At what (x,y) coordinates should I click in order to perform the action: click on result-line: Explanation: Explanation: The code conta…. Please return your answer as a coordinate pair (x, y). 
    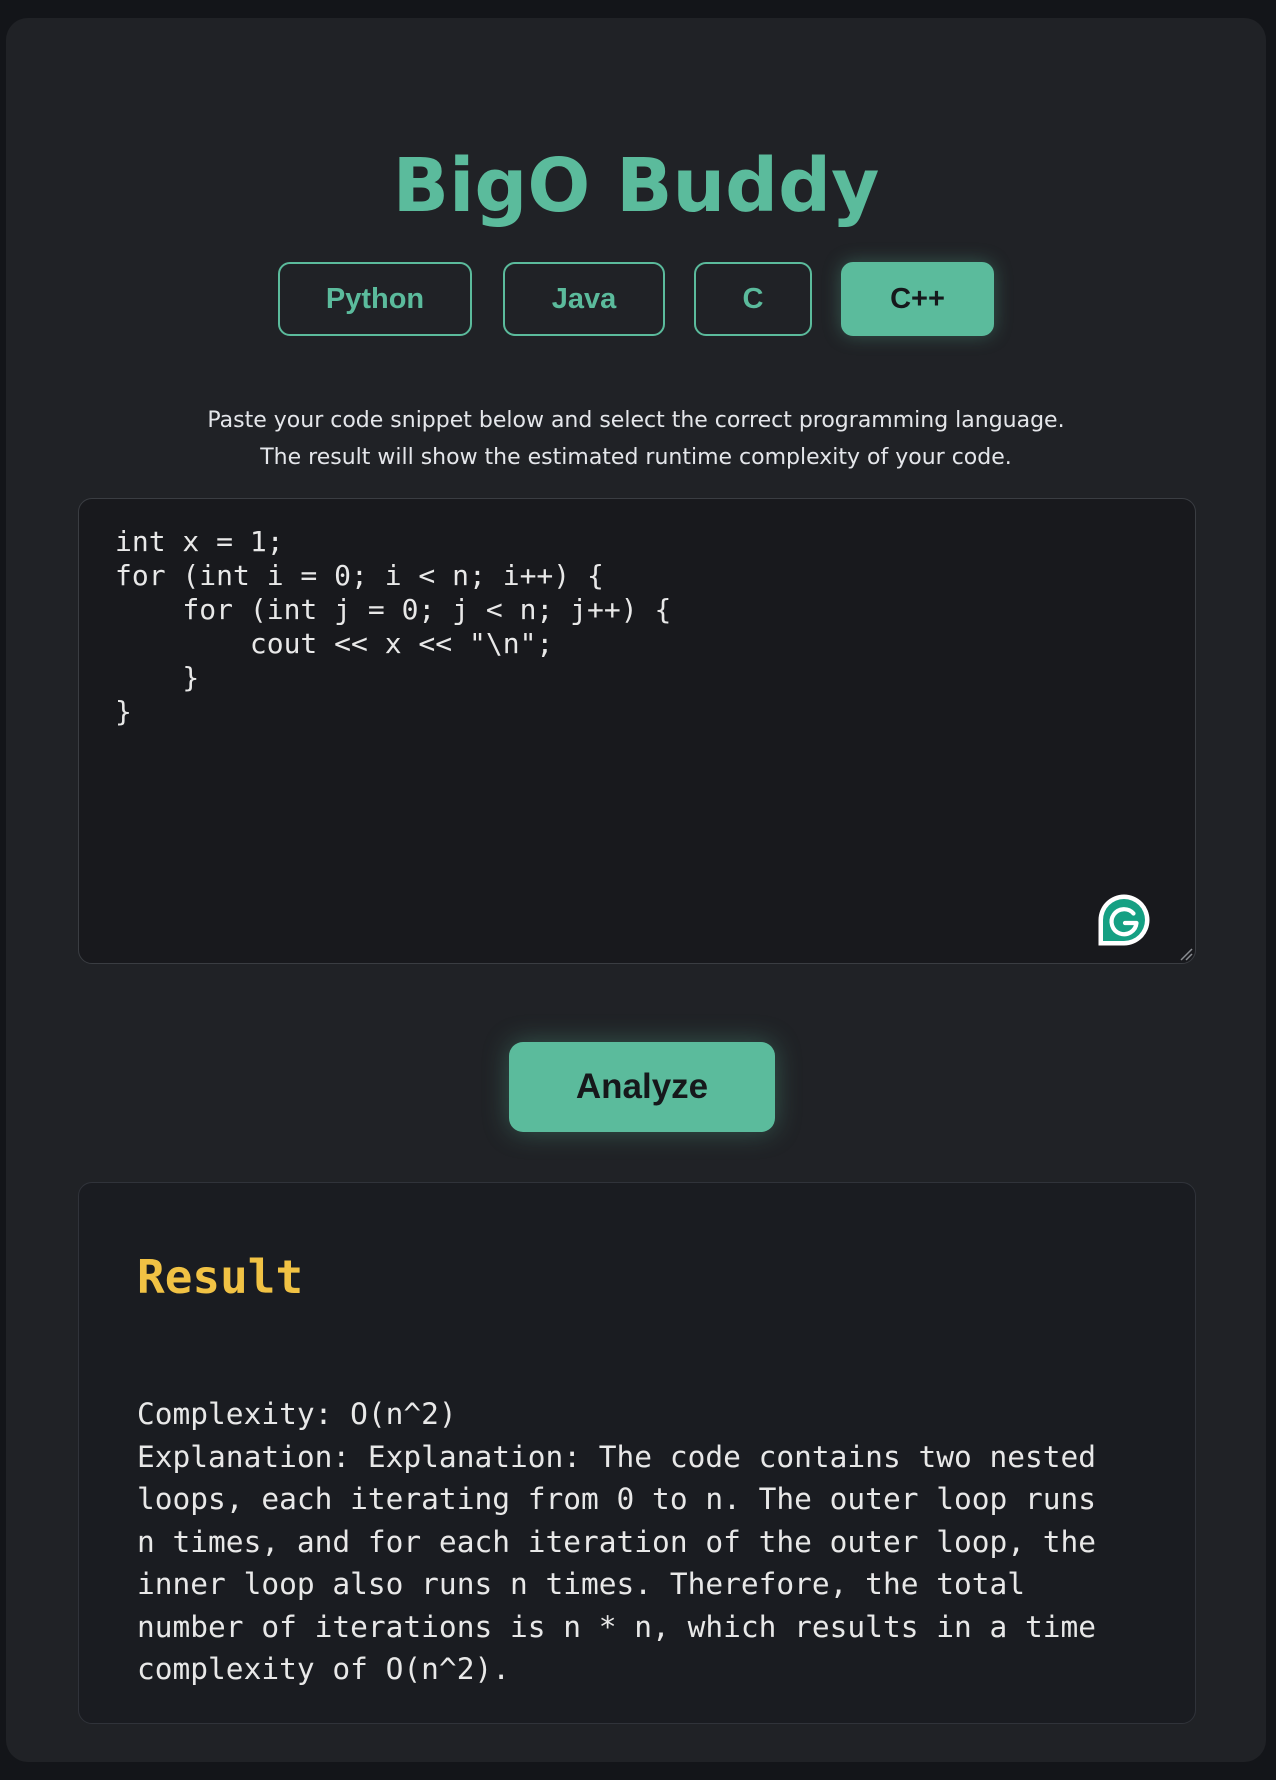
    Looking at the image, I should click on (617, 1456).